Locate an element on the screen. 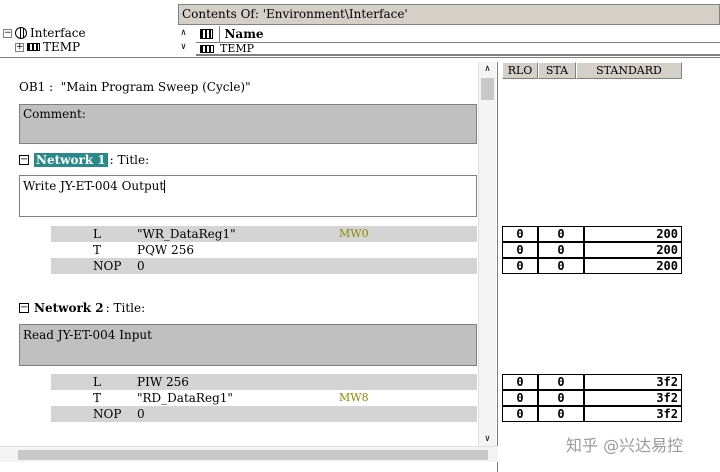  tree-item-label: TEMP is located at coordinates (62, 47).